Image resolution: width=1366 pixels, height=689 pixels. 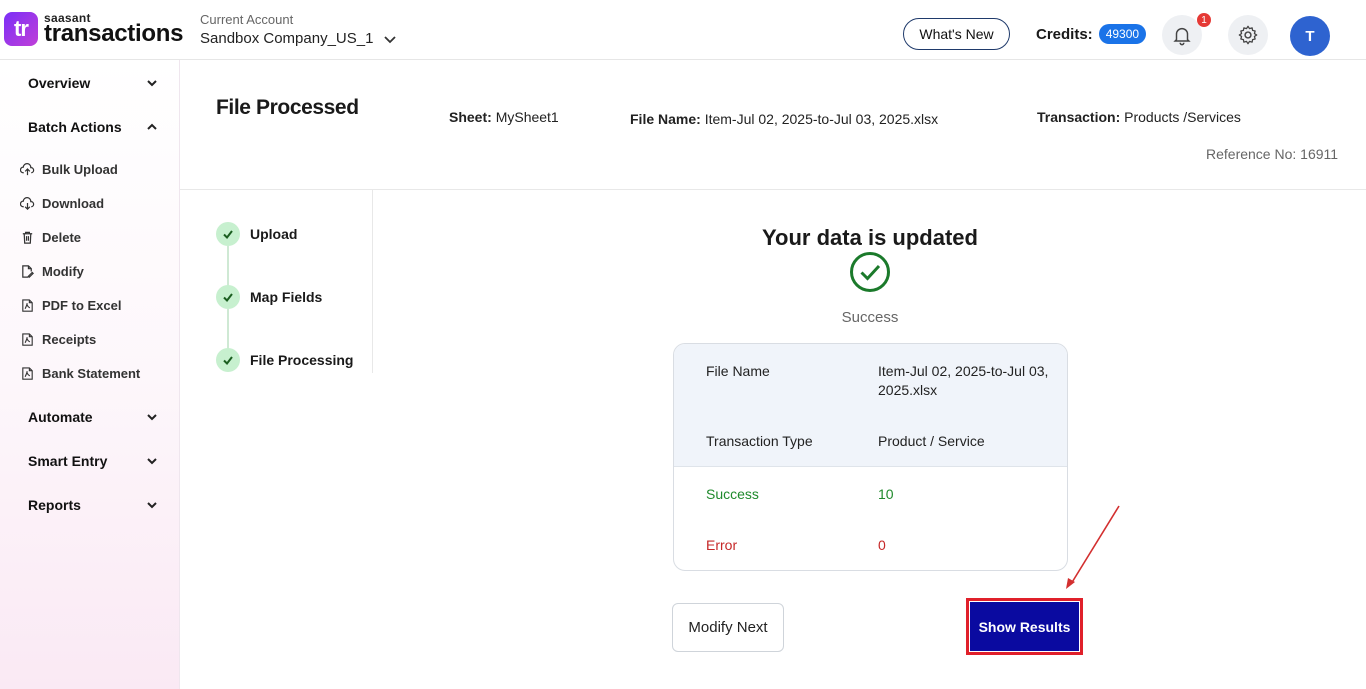 I want to click on credits-badge: 49300, so click(x=1122, y=34).